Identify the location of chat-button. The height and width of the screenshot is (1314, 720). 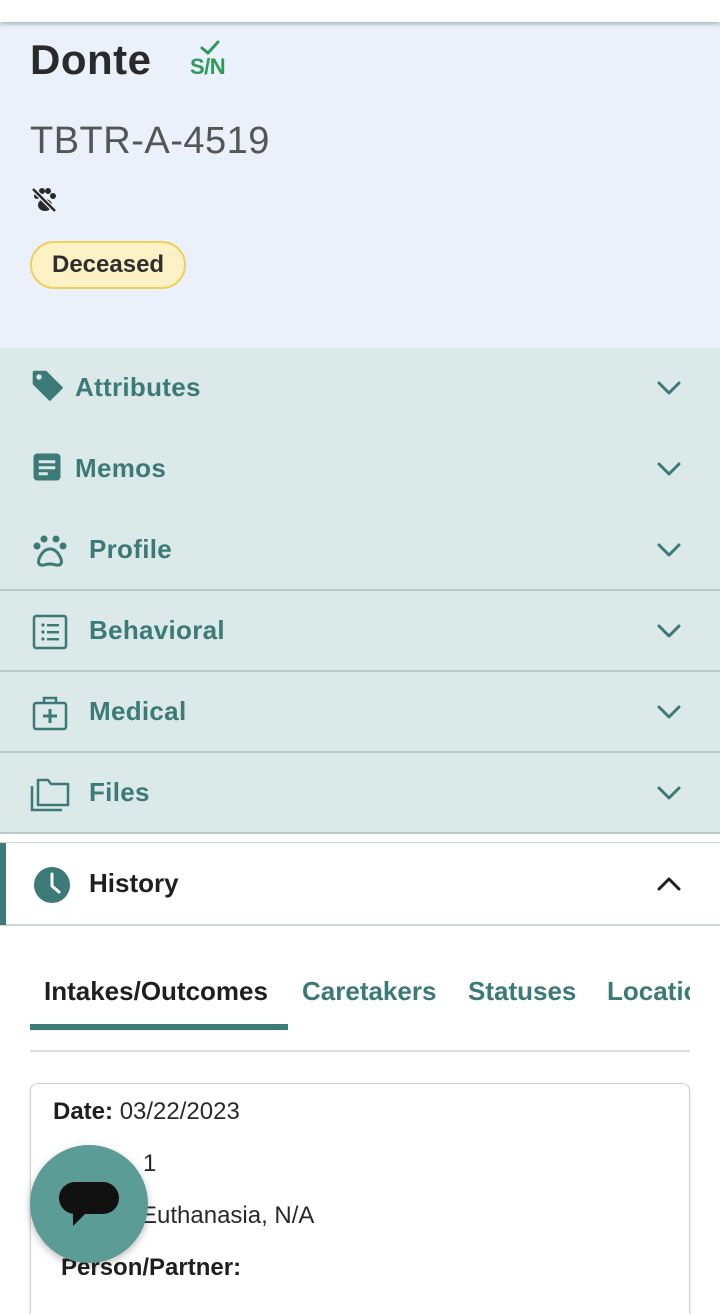
(89, 1204).